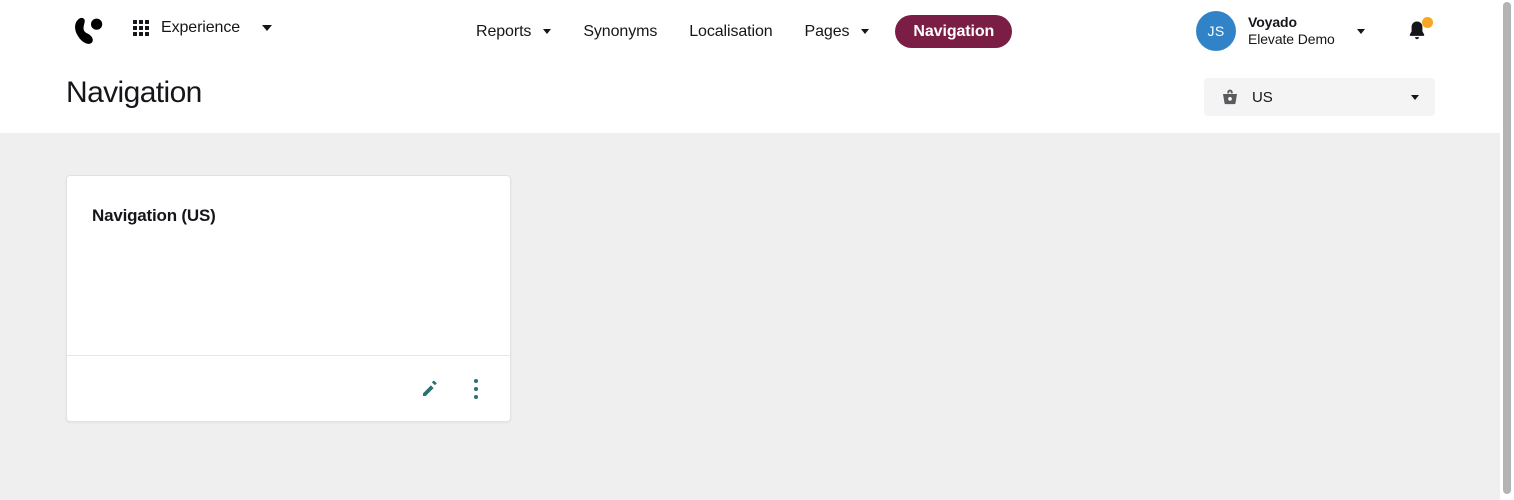 The image size is (1514, 500). I want to click on app-switcher: Experience, so click(203, 28).